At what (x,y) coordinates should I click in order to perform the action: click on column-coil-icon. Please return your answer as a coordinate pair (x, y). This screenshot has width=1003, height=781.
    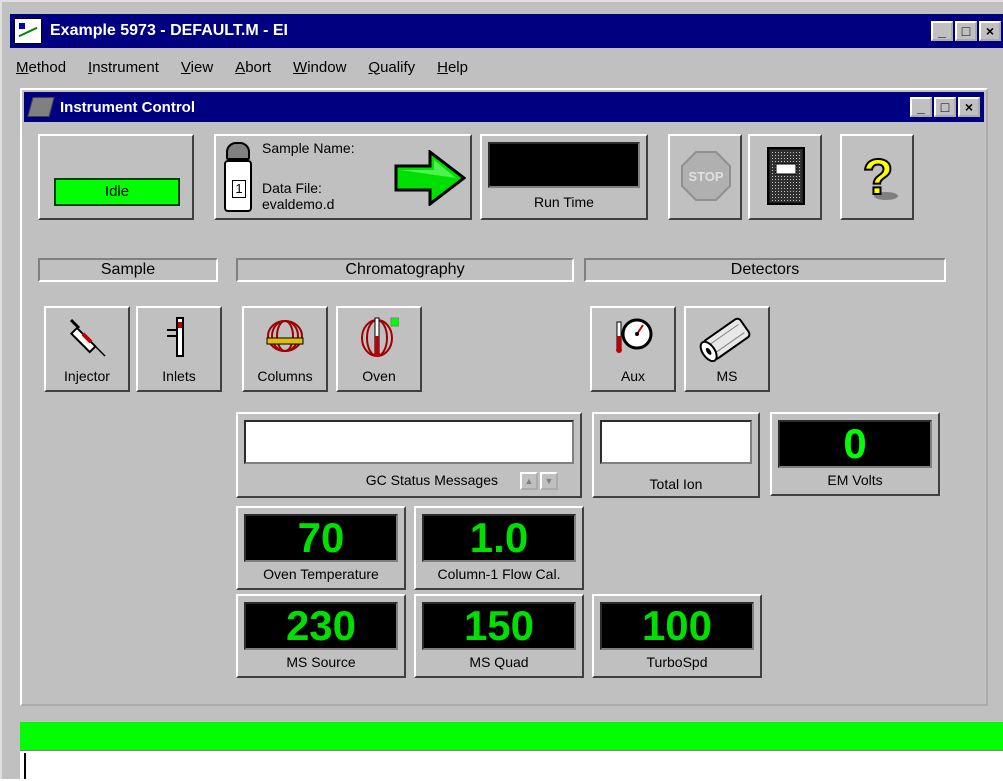
    Looking at the image, I should click on (285, 336).